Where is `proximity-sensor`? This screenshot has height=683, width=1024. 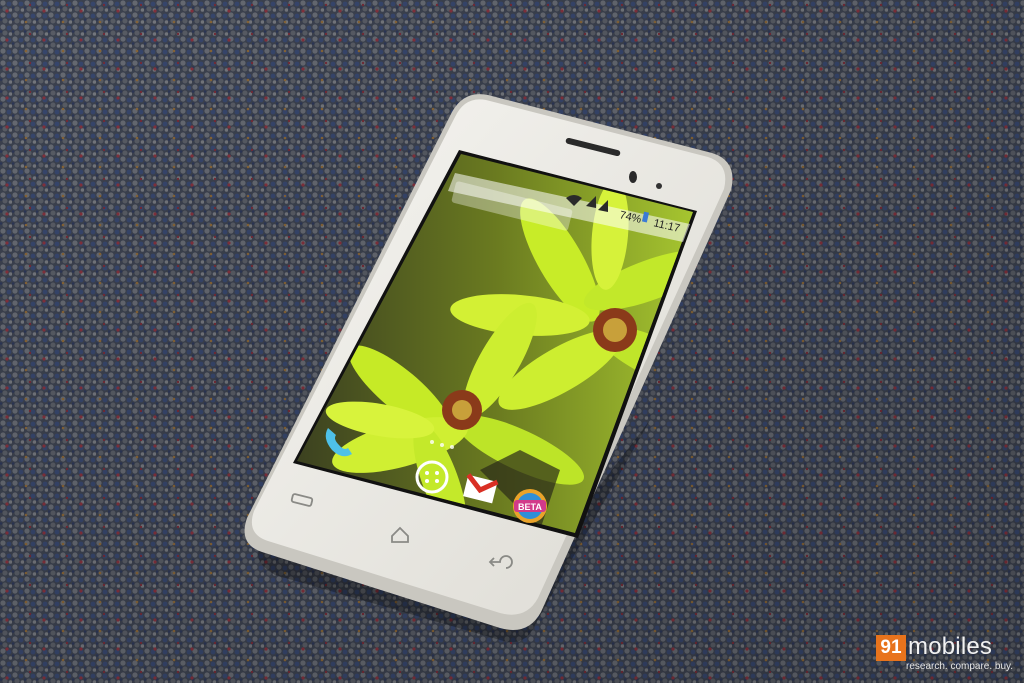
proximity-sensor is located at coordinates (633, 177).